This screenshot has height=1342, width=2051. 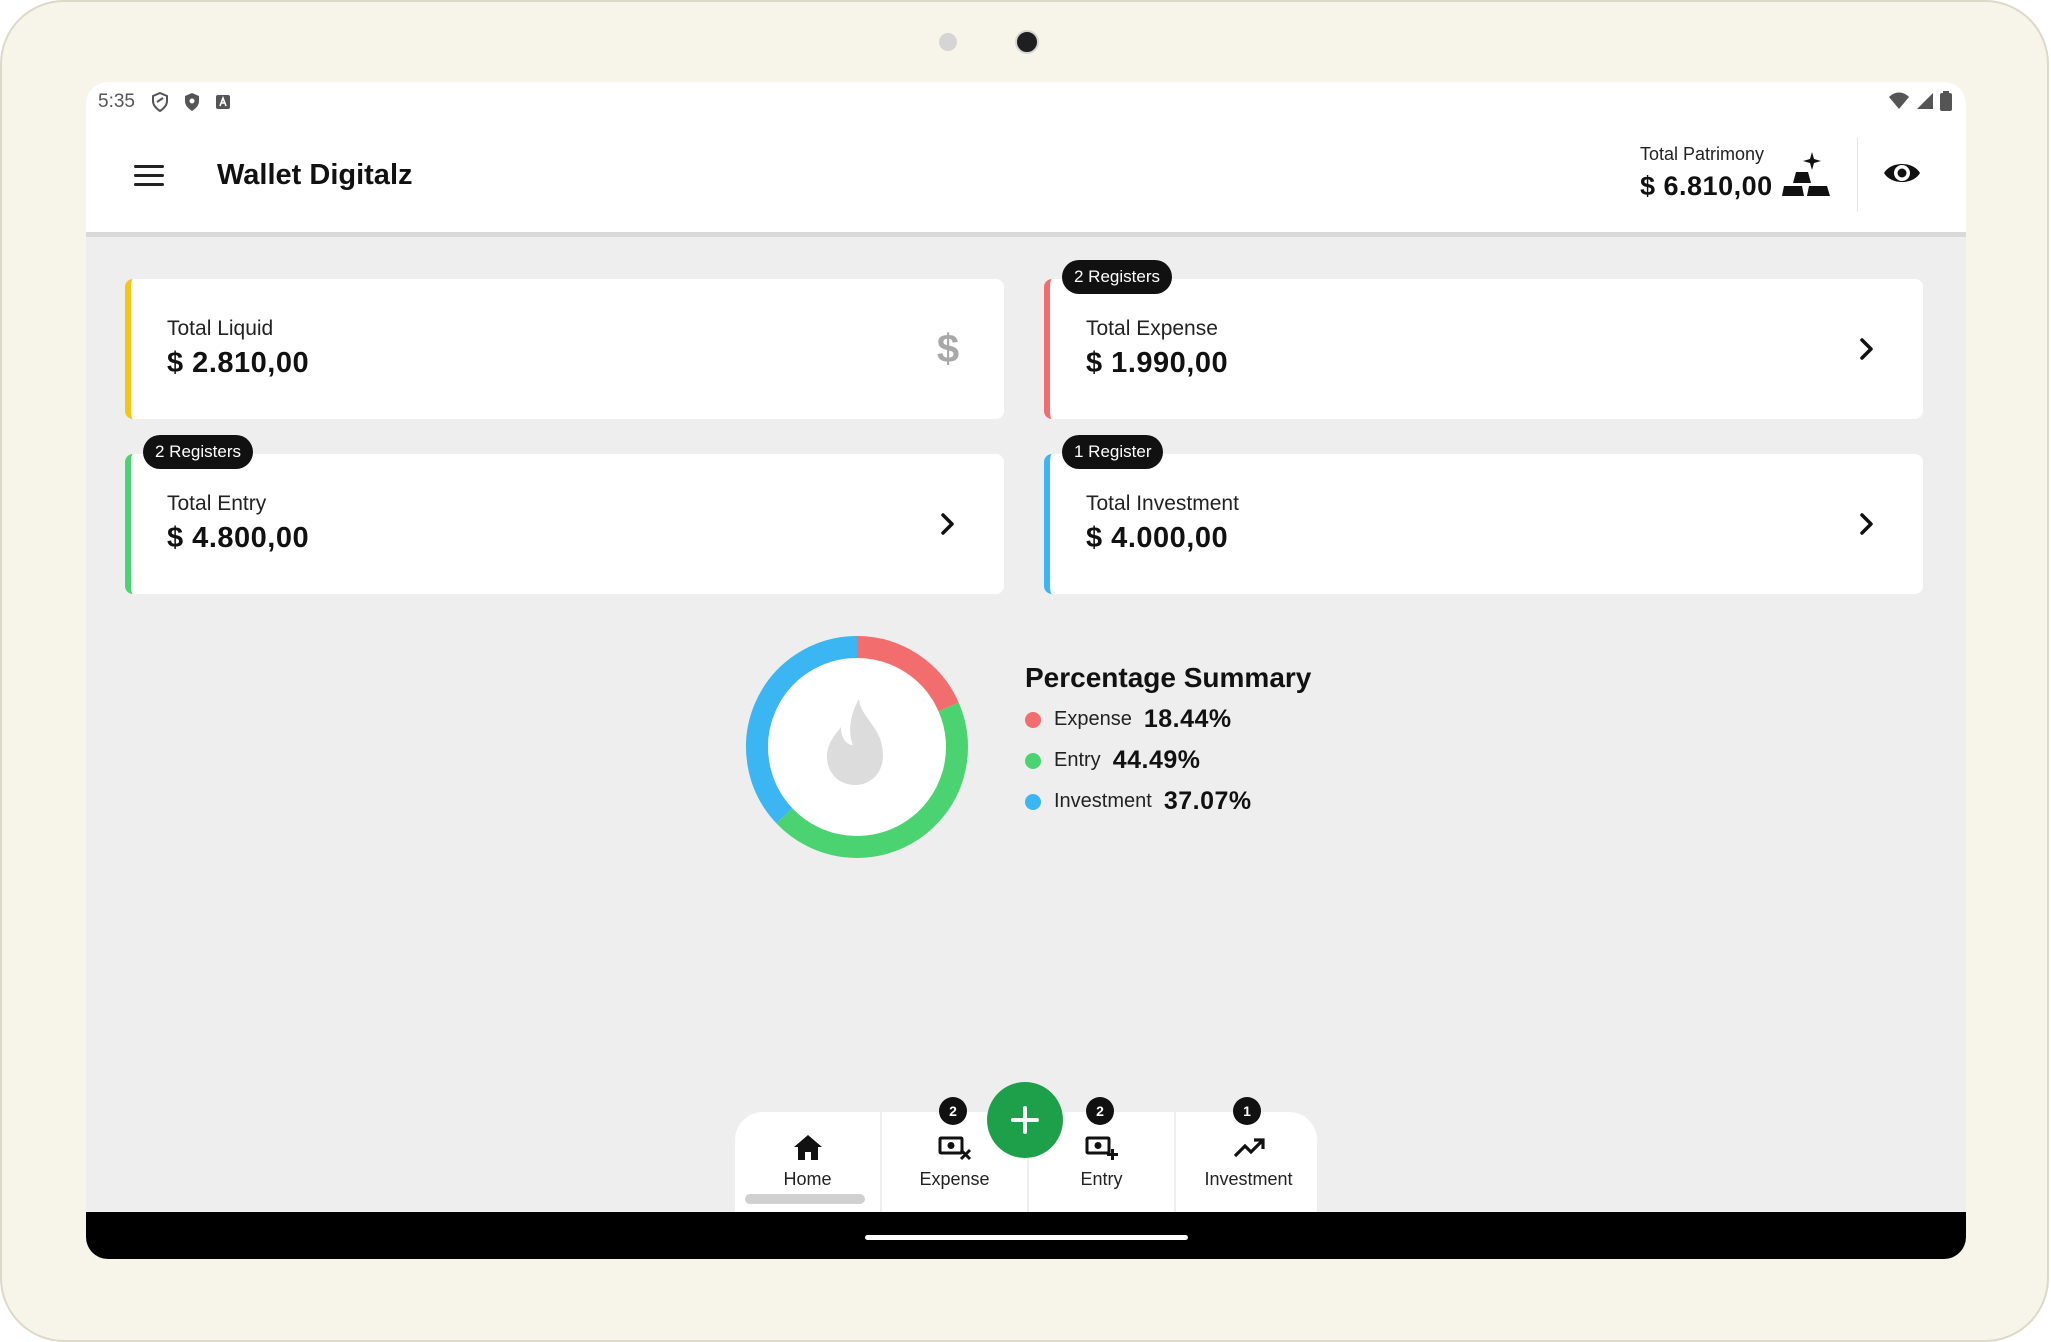 What do you see at coordinates (217, 503) in the screenshot?
I see `card-label: Total Entry` at bounding box center [217, 503].